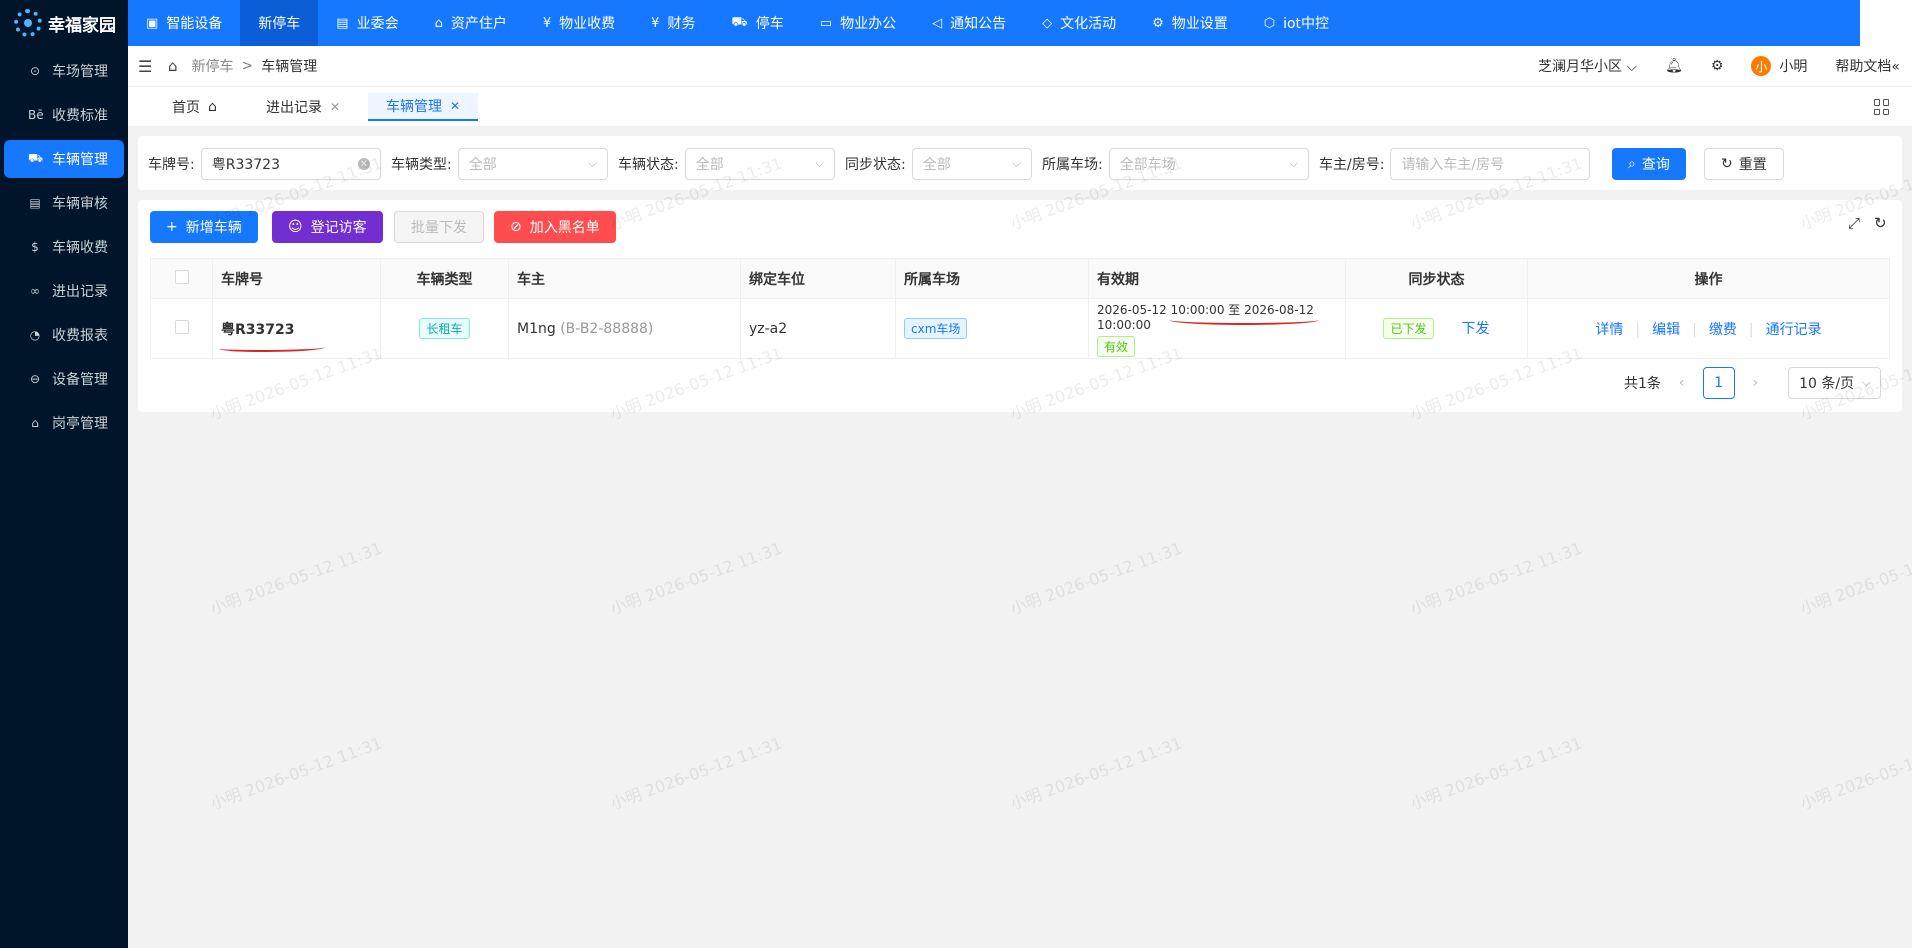 This screenshot has width=1912, height=948. Describe the element at coordinates (1674, 66) in the screenshot. I see `bell-icon: 🔔︎` at that location.